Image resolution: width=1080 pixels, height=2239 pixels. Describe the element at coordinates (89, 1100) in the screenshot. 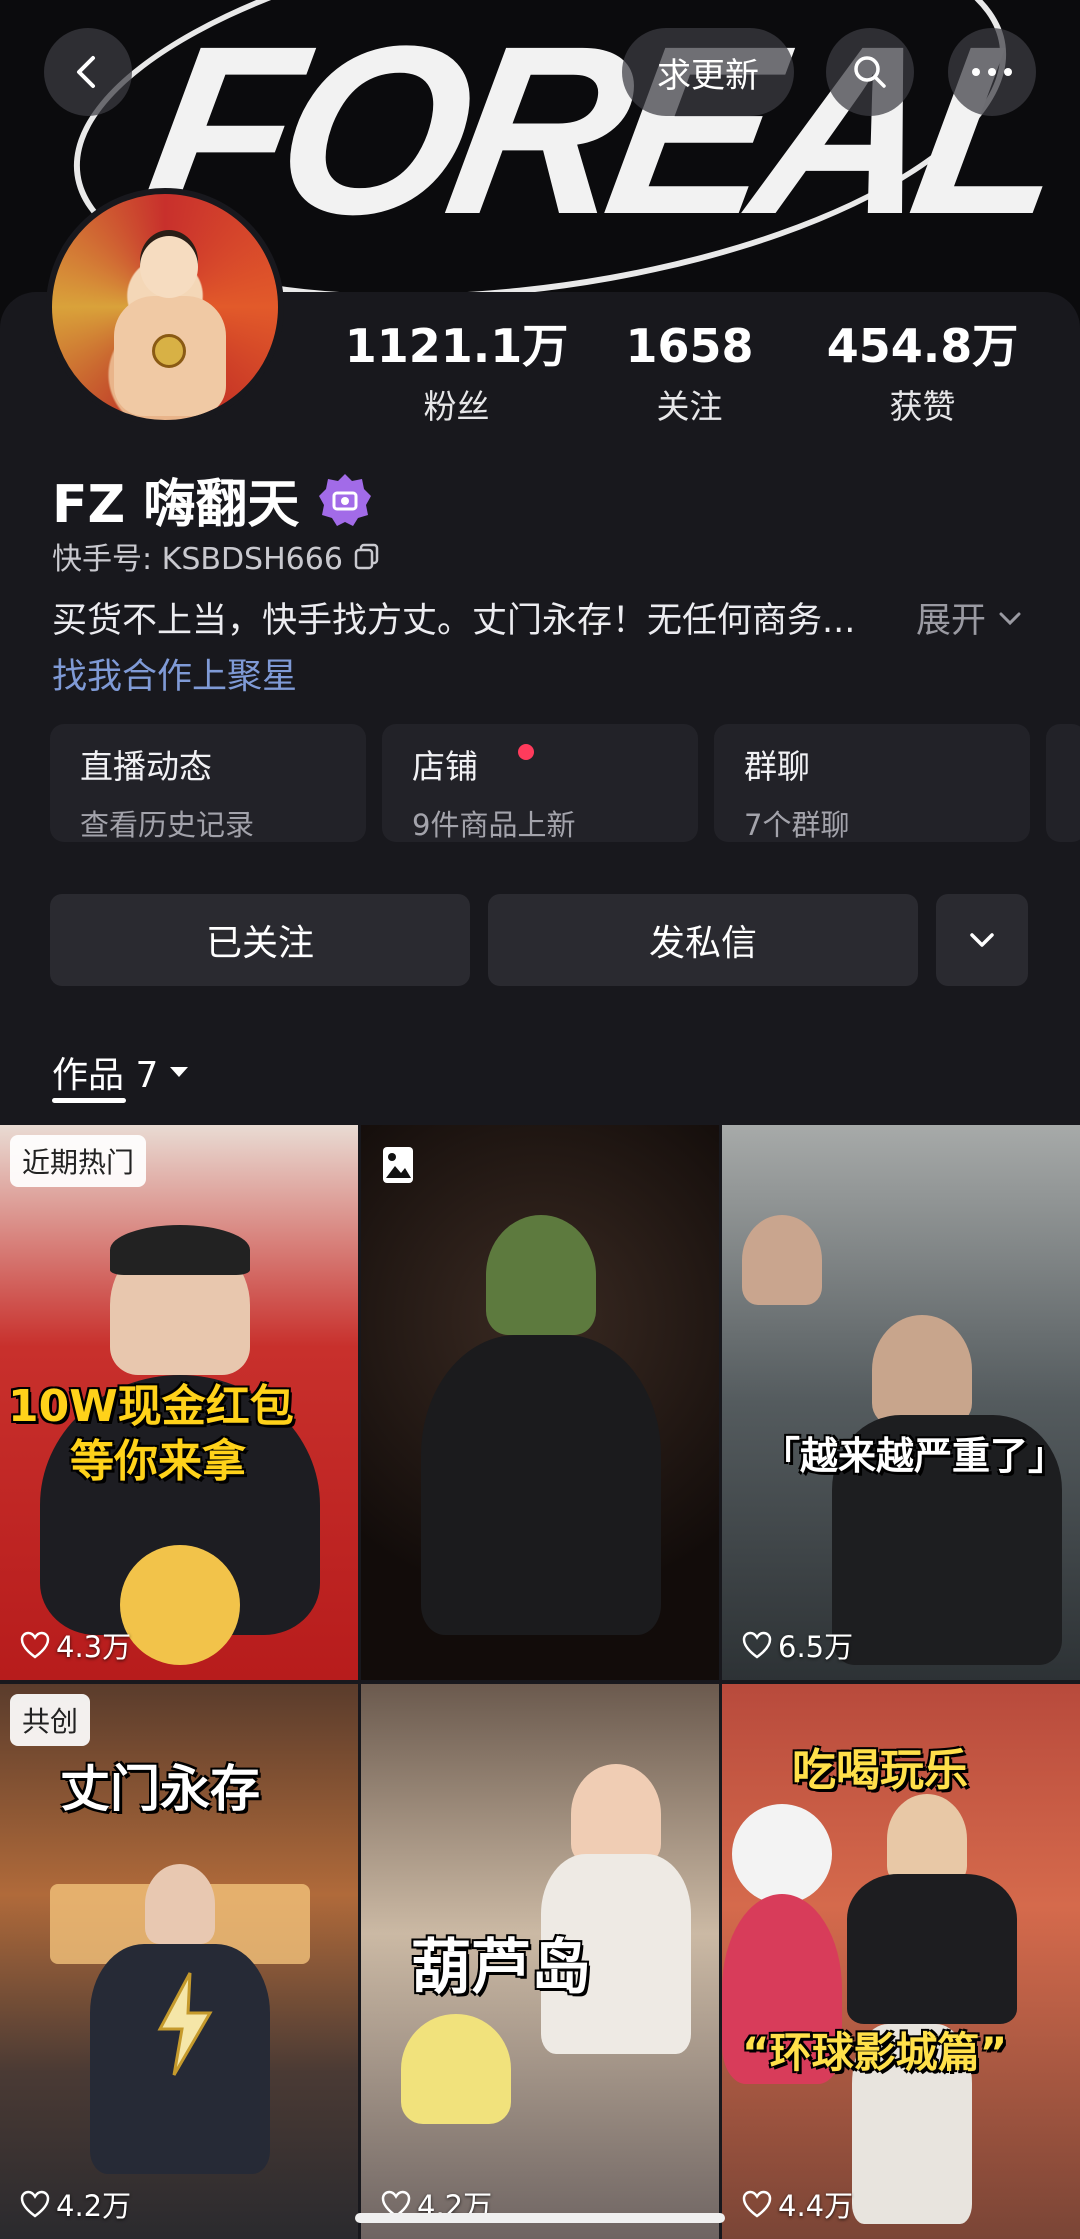

I see `tab-active-indicator` at that location.